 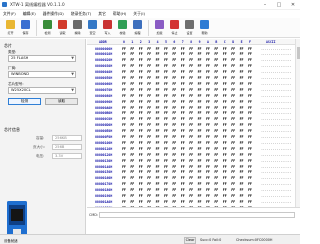 What do you see at coordinates (122, 27) in the screenshot?
I see `toolbar-button-8: 校验` at bounding box center [122, 27].